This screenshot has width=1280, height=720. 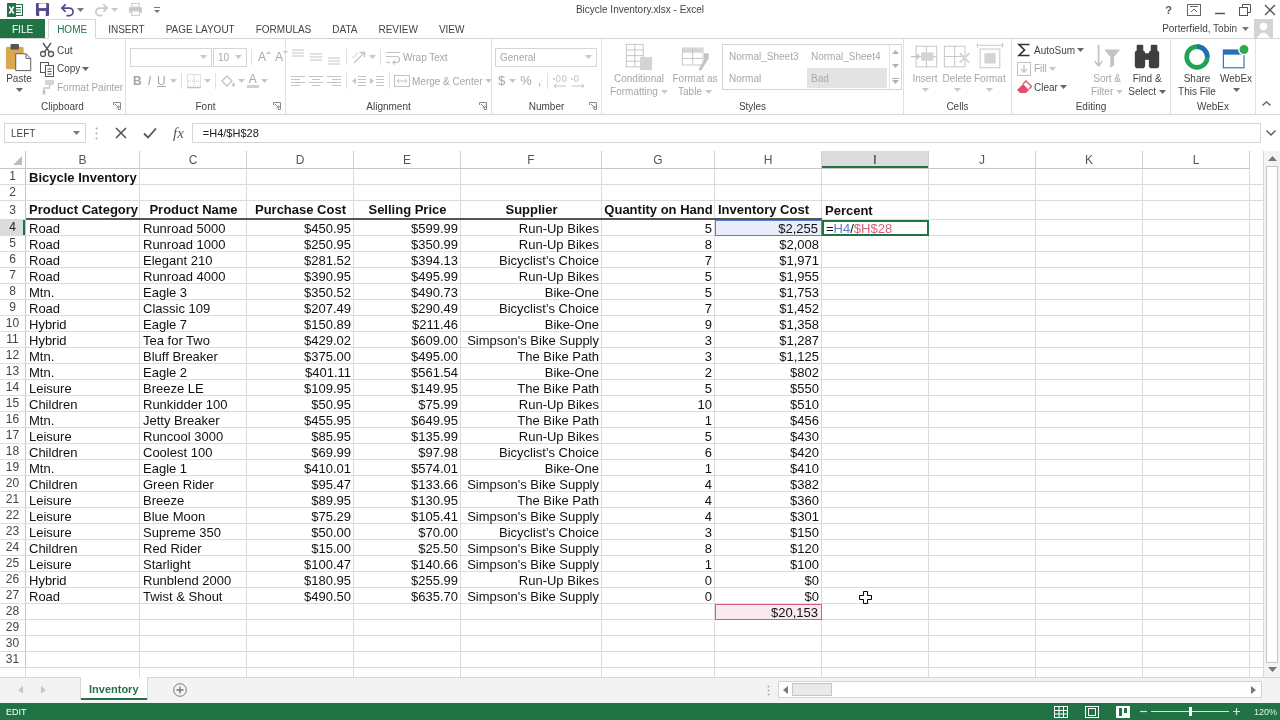 What do you see at coordinates (1147, 68) in the screenshot?
I see `find-select-button: Find & Select` at bounding box center [1147, 68].